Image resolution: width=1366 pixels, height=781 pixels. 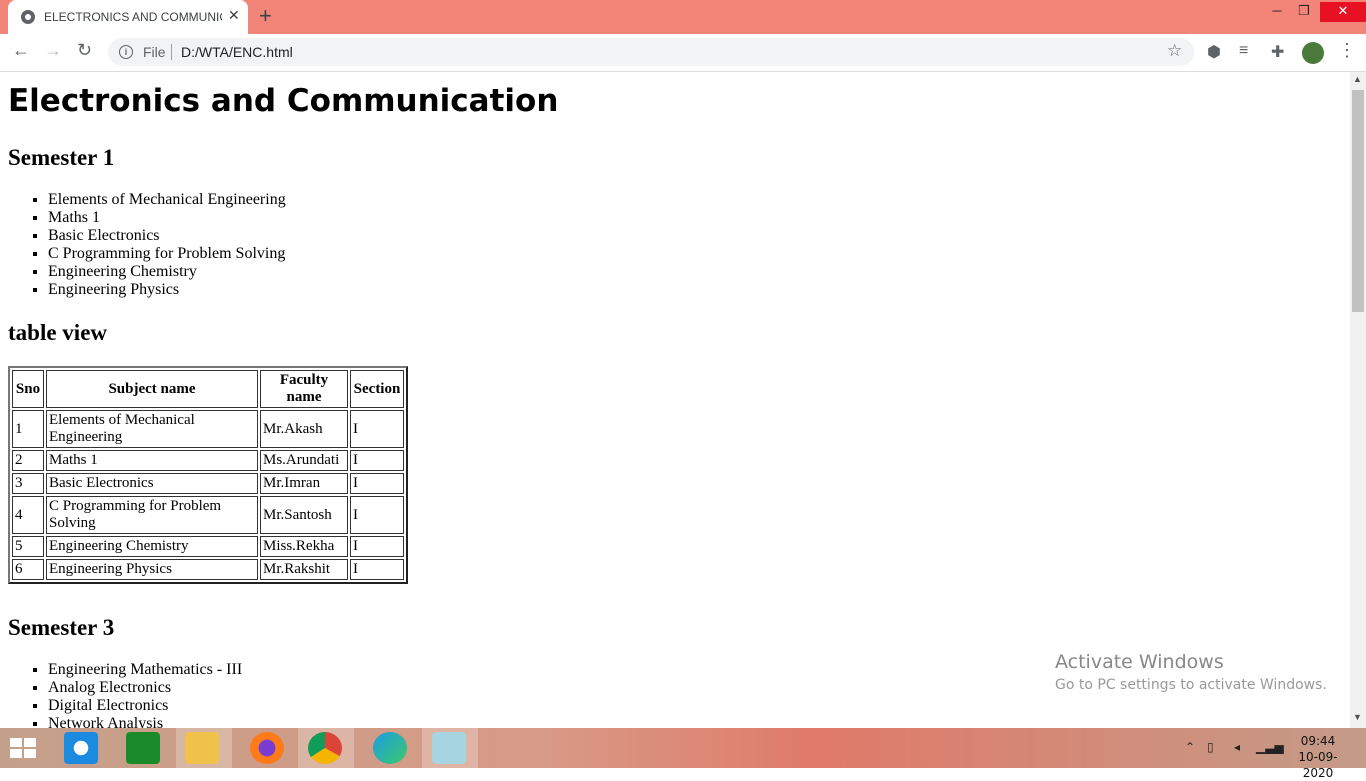 What do you see at coordinates (1313, 53) in the screenshot?
I see `profile-avatar` at bounding box center [1313, 53].